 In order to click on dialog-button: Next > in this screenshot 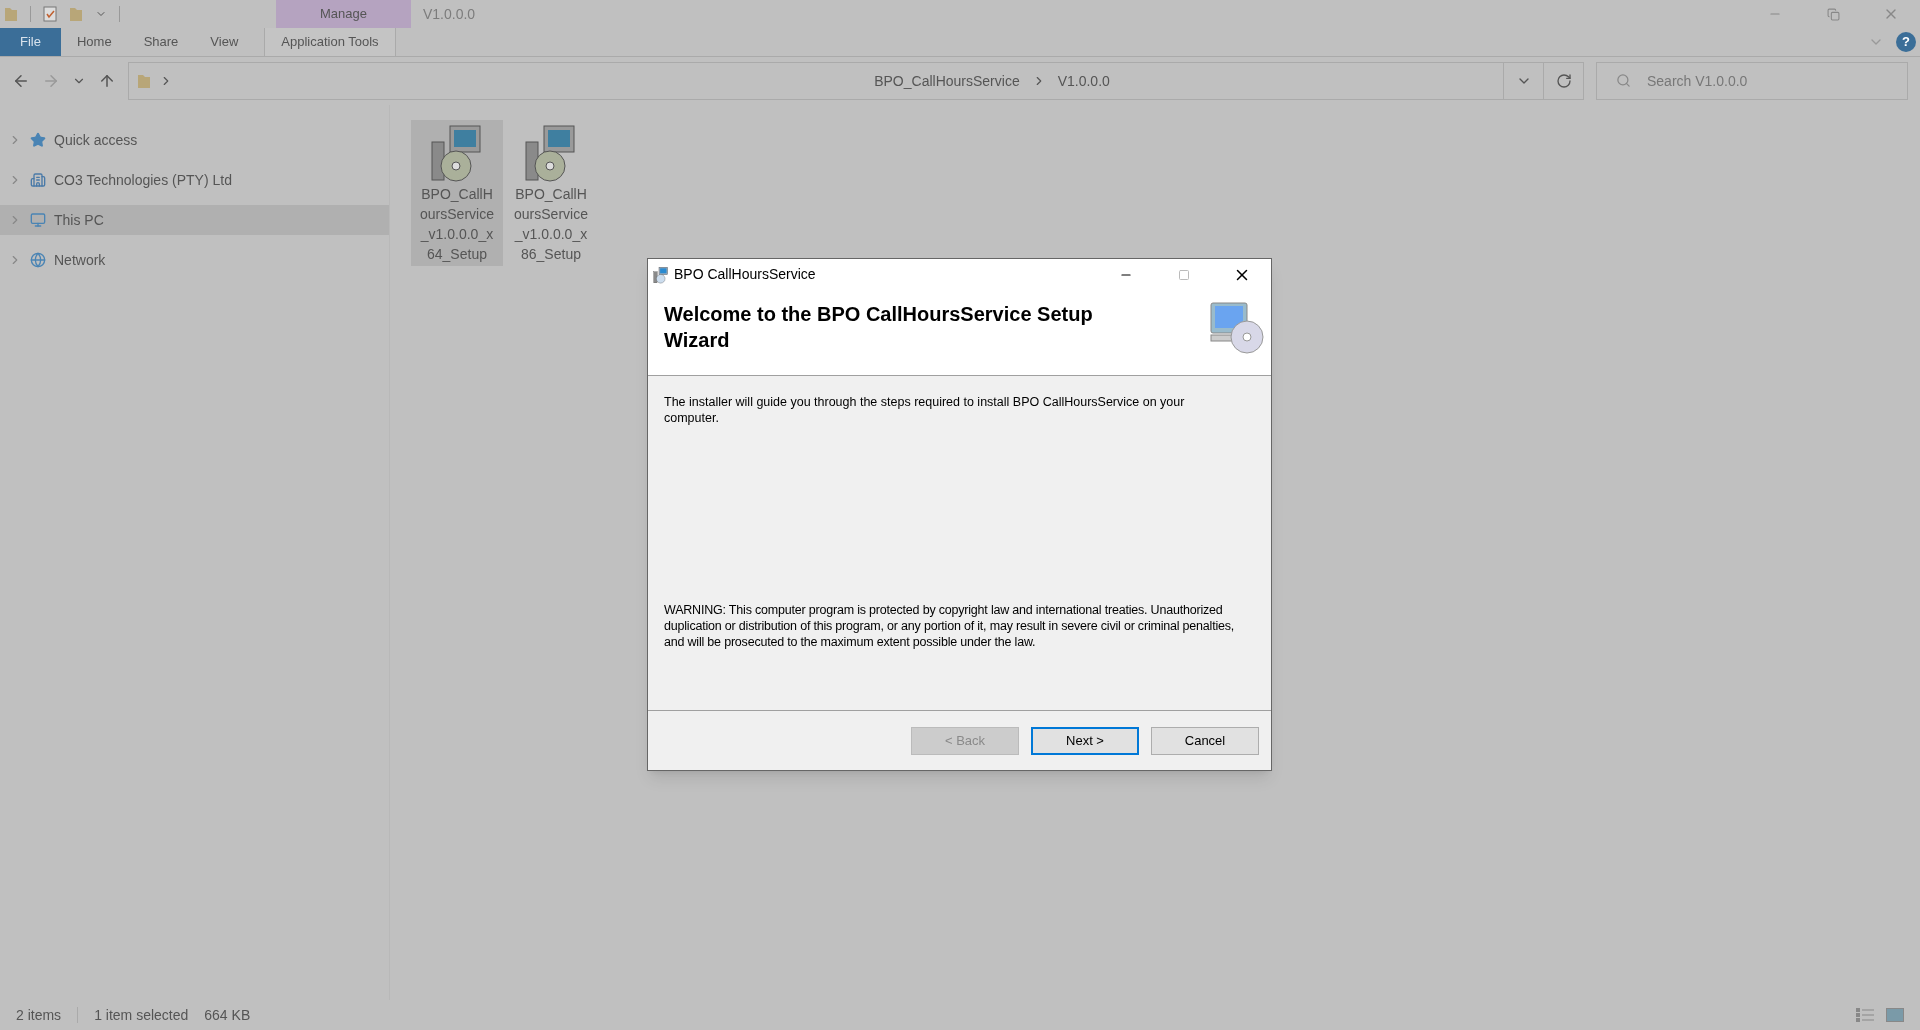, I will do `click(1085, 740)`.